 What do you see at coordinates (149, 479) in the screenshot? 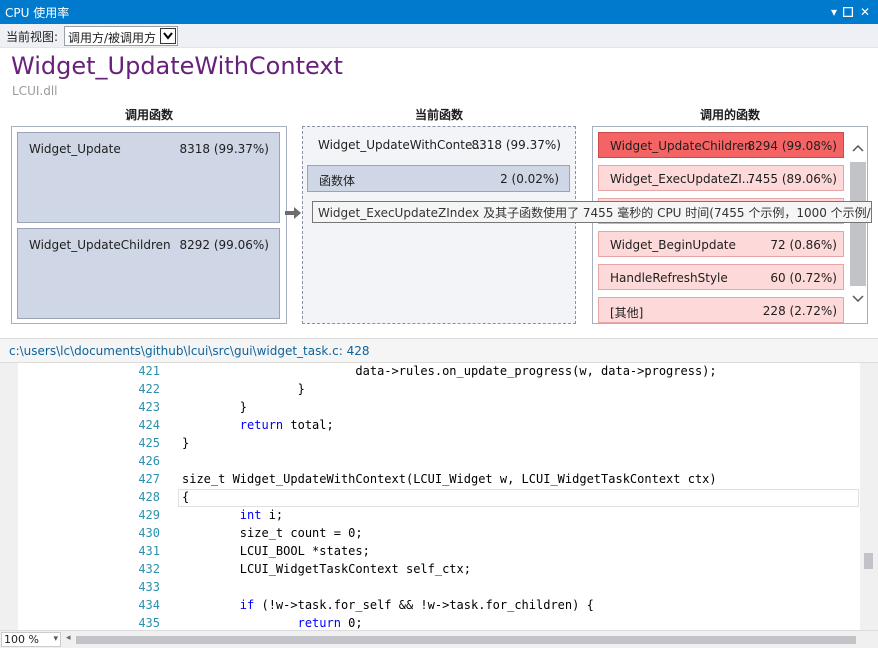
I see `line-number: 427` at bounding box center [149, 479].